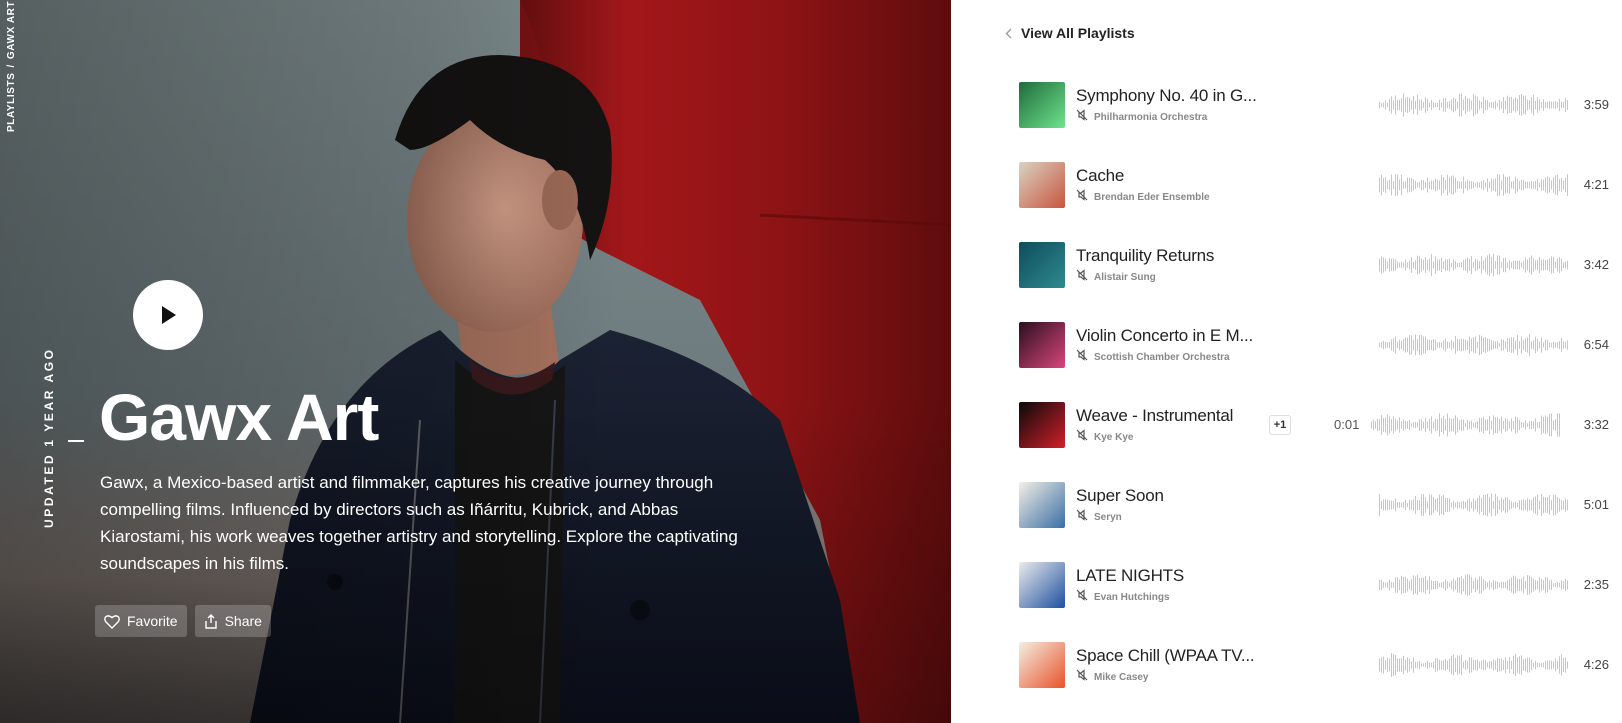 The height and width of the screenshot is (723, 1622). Describe the element at coordinates (1154, 416) in the screenshot. I see `track-title: Weave - Instrumental` at that location.